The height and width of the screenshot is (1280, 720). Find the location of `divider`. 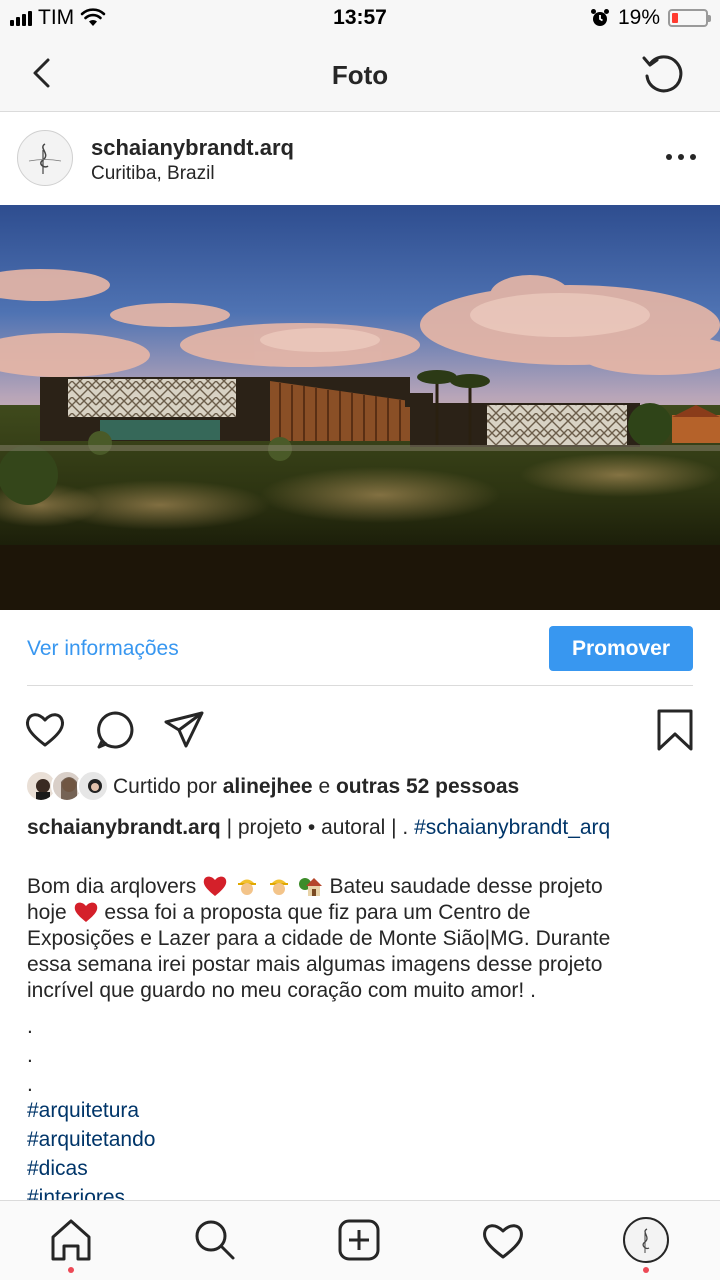

divider is located at coordinates (360, 685).